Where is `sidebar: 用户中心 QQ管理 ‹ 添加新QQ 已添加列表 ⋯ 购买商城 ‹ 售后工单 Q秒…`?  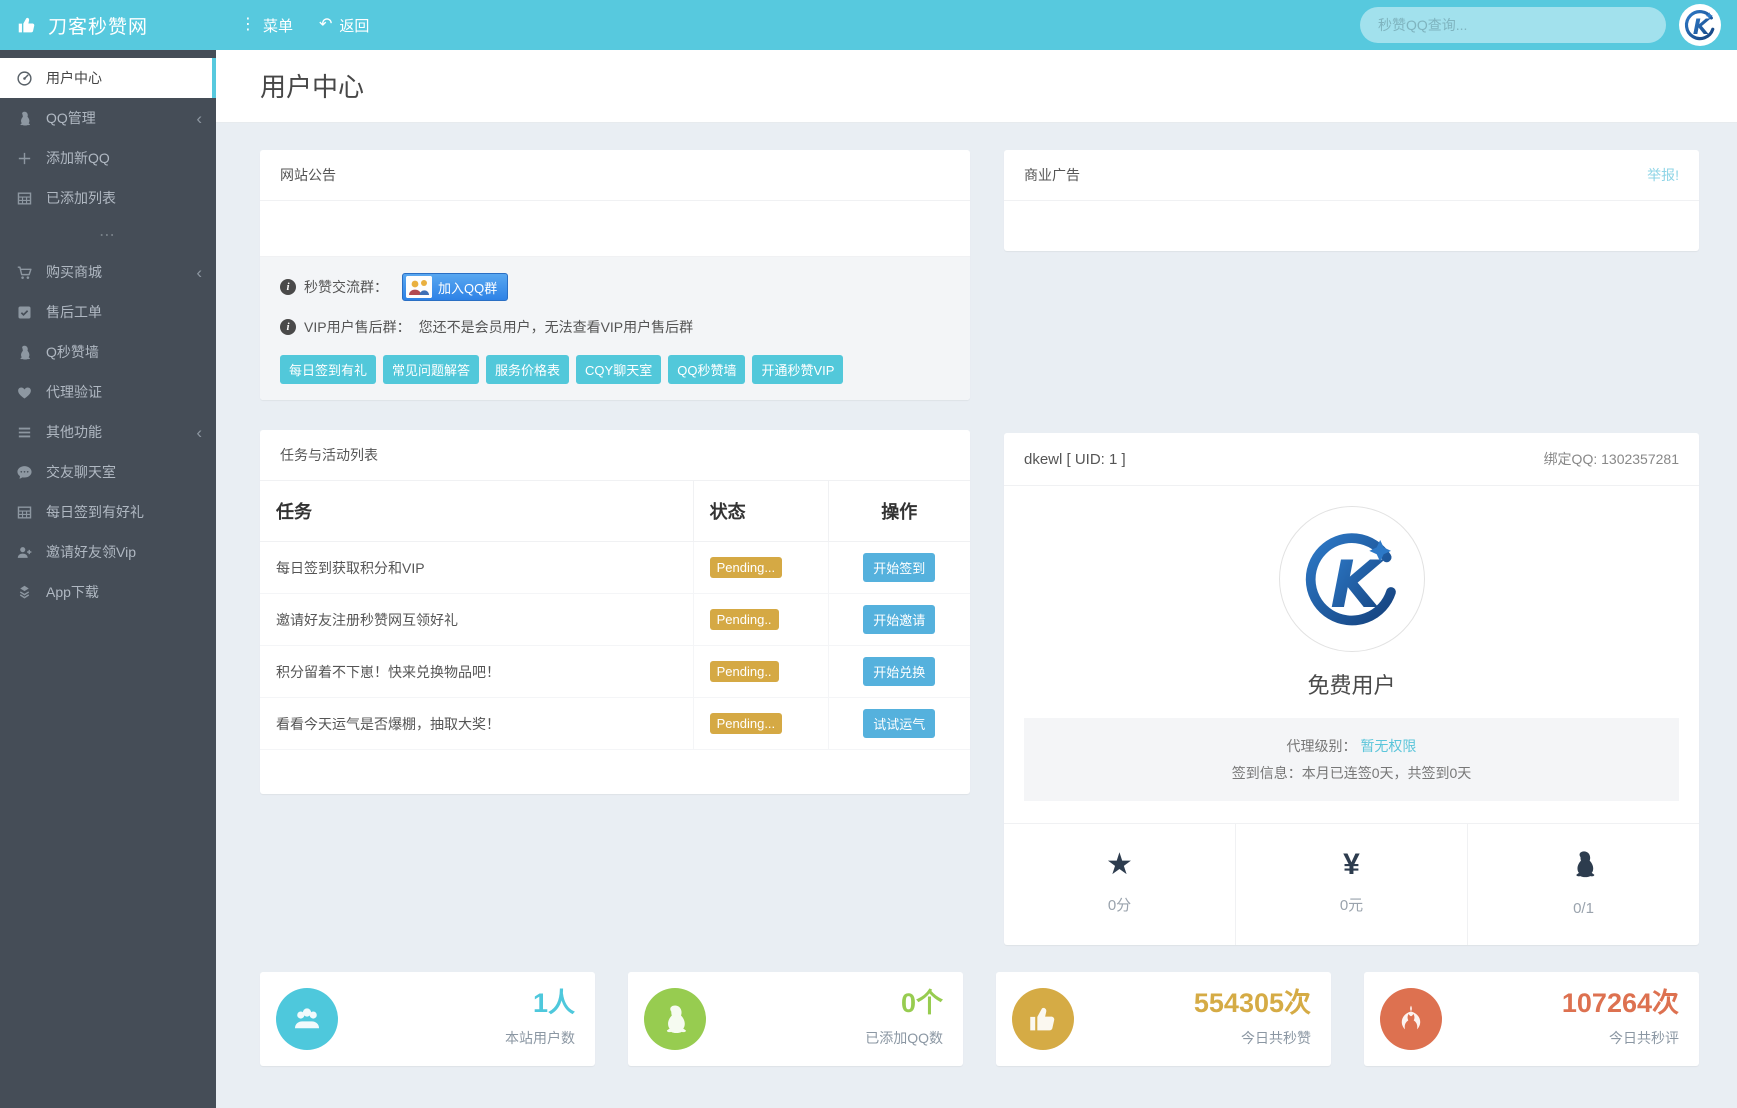
sidebar: 用户中心 QQ管理 ‹ 添加新QQ 已添加列表 ⋯ 购买商城 ‹ 售后工单 Q秒… is located at coordinates (108, 579).